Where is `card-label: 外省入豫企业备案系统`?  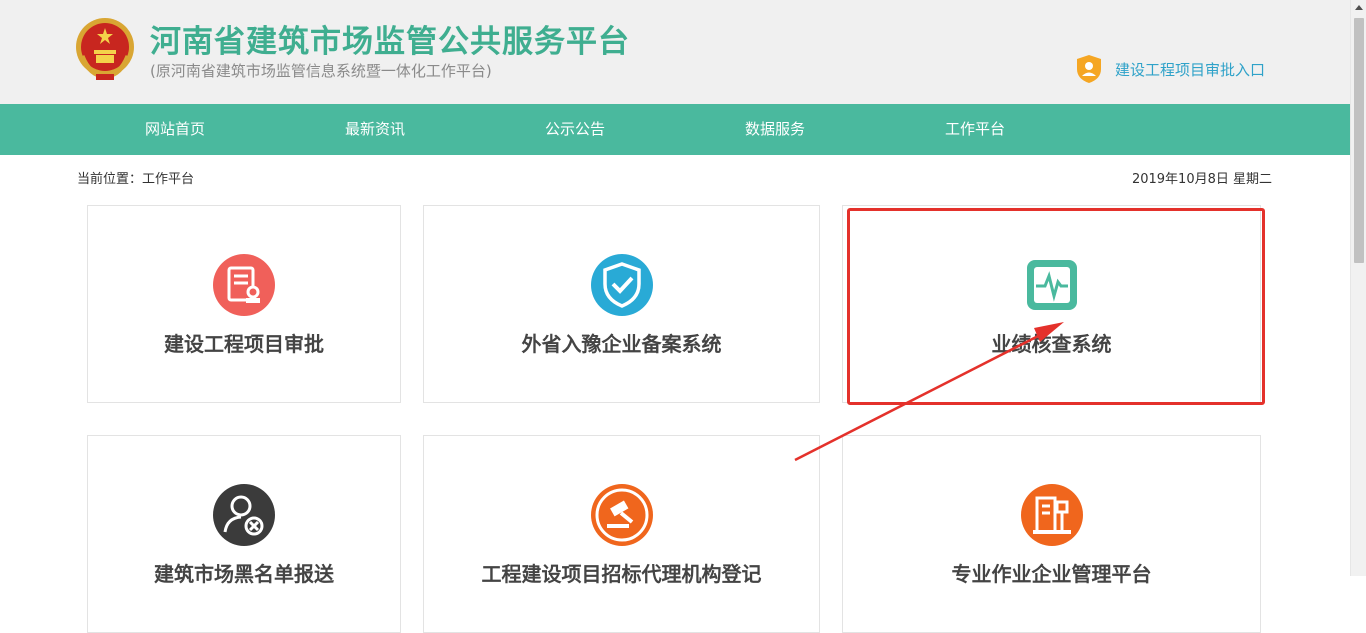
card-label: 外省入豫企业备案系统 is located at coordinates (621, 344).